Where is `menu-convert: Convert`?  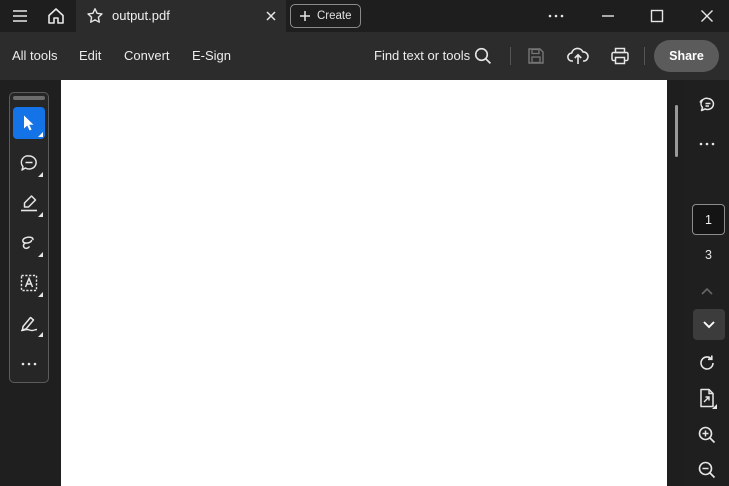
menu-convert: Convert is located at coordinates (147, 55).